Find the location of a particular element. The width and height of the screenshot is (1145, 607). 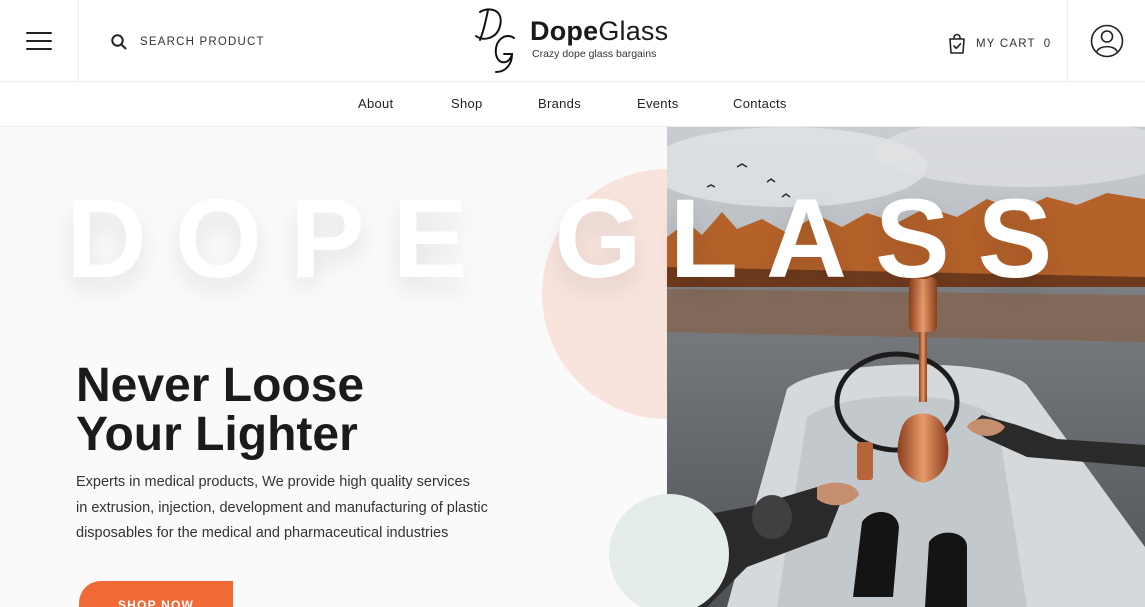

cart-button: MY CART 0 is located at coordinates (998, 44).